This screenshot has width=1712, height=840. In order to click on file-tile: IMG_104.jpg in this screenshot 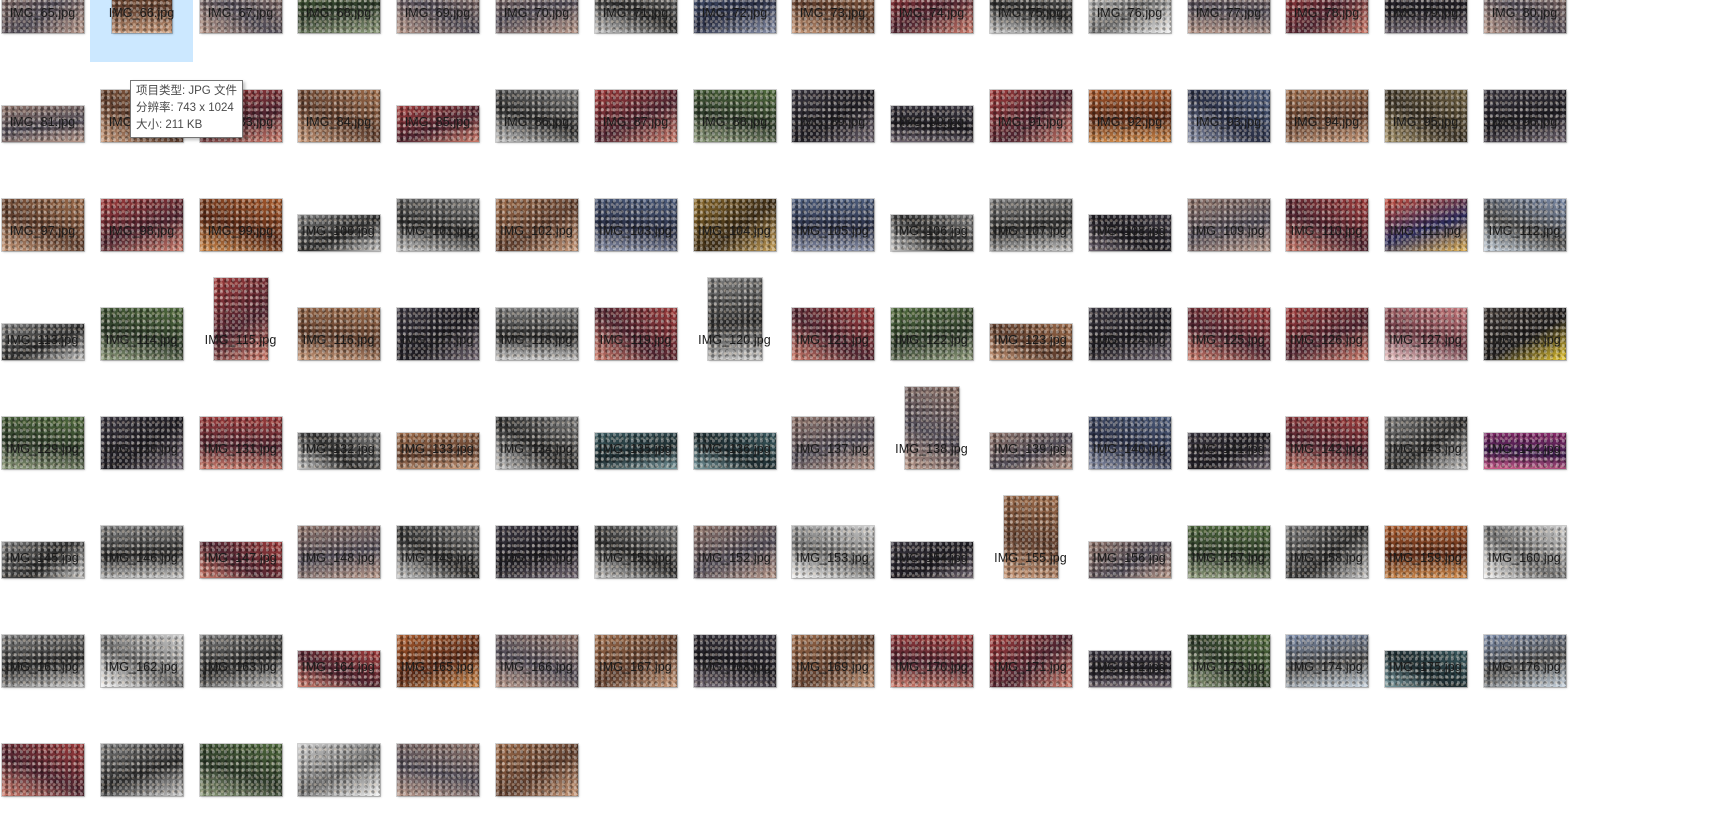, I will do `click(734, 222)`.